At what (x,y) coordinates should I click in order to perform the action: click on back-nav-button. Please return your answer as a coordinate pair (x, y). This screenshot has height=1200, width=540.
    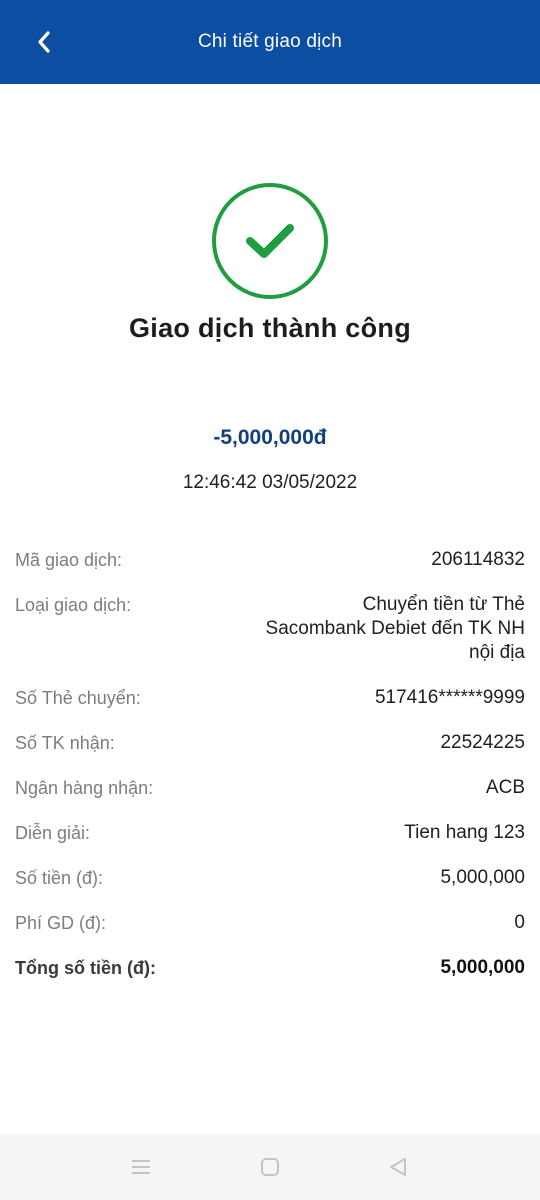
    Looking at the image, I should click on (398, 1167).